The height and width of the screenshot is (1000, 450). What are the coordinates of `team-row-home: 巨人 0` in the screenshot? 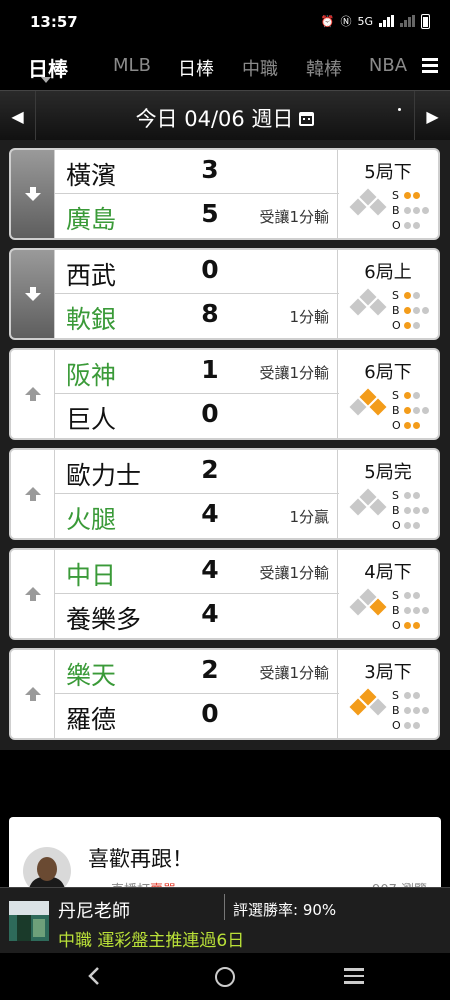 It's located at (197, 416).